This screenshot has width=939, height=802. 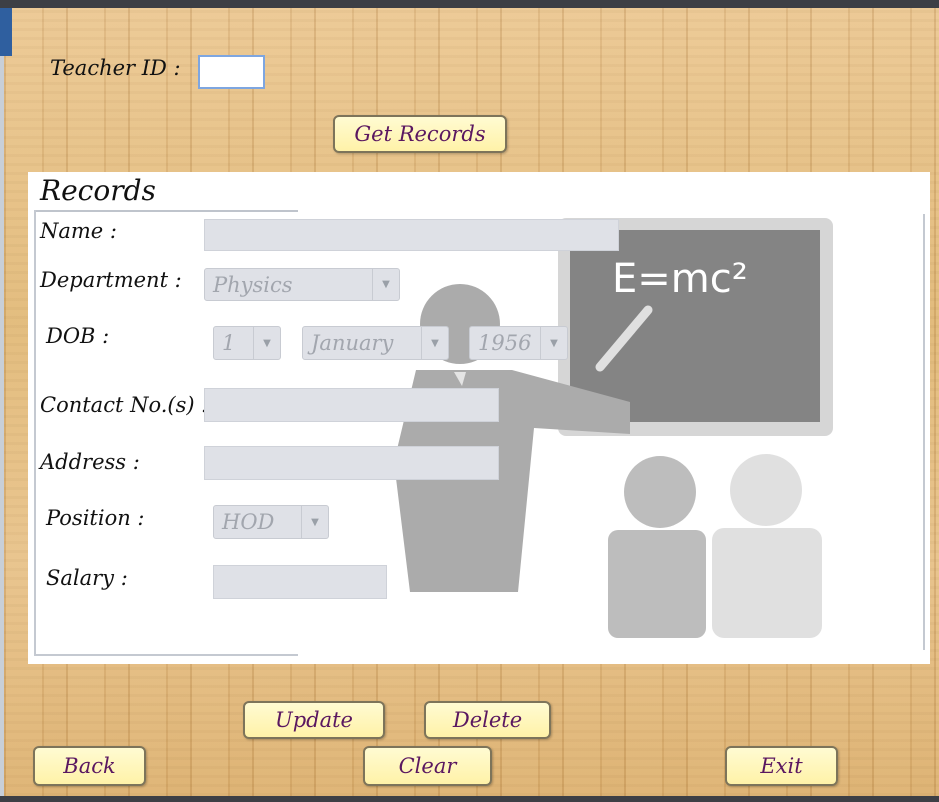 I want to click on department-select: Physics ▼, so click(x=302, y=284).